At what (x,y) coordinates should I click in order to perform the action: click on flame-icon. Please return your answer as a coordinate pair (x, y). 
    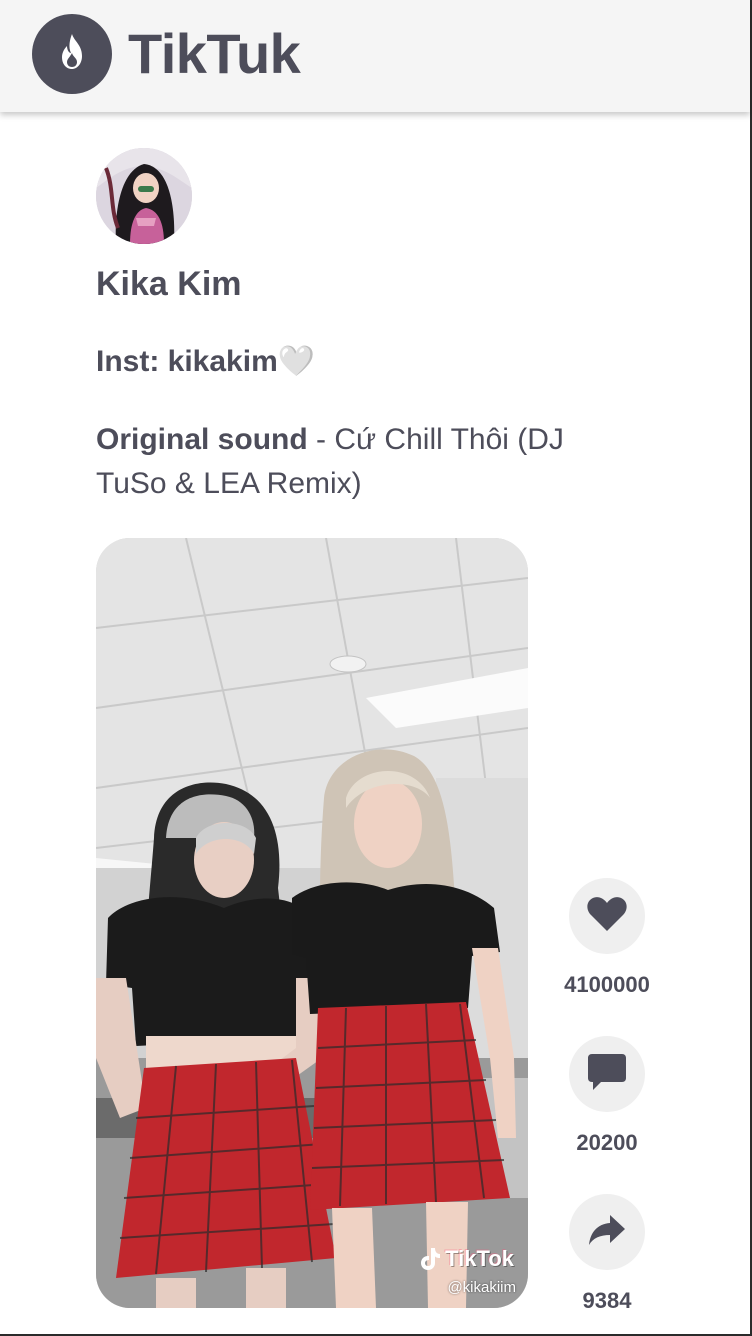
    Looking at the image, I should click on (72, 54).